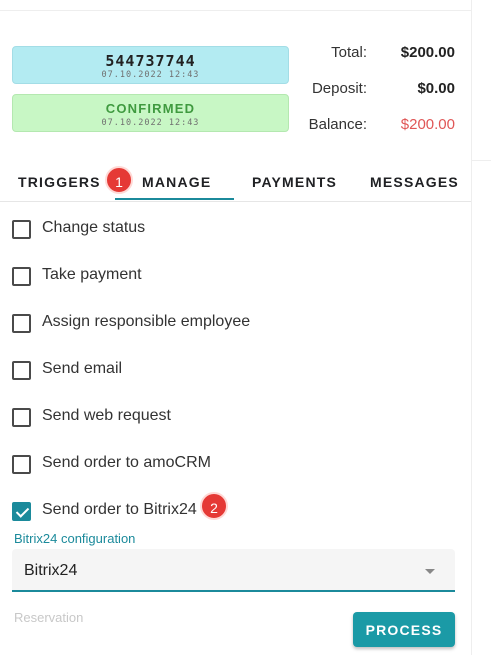 Image resolution: width=491 pixels, height=655 pixels. Describe the element at coordinates (436, 88) in the screenshot. I see `deposit-value: $0.00` at that location.